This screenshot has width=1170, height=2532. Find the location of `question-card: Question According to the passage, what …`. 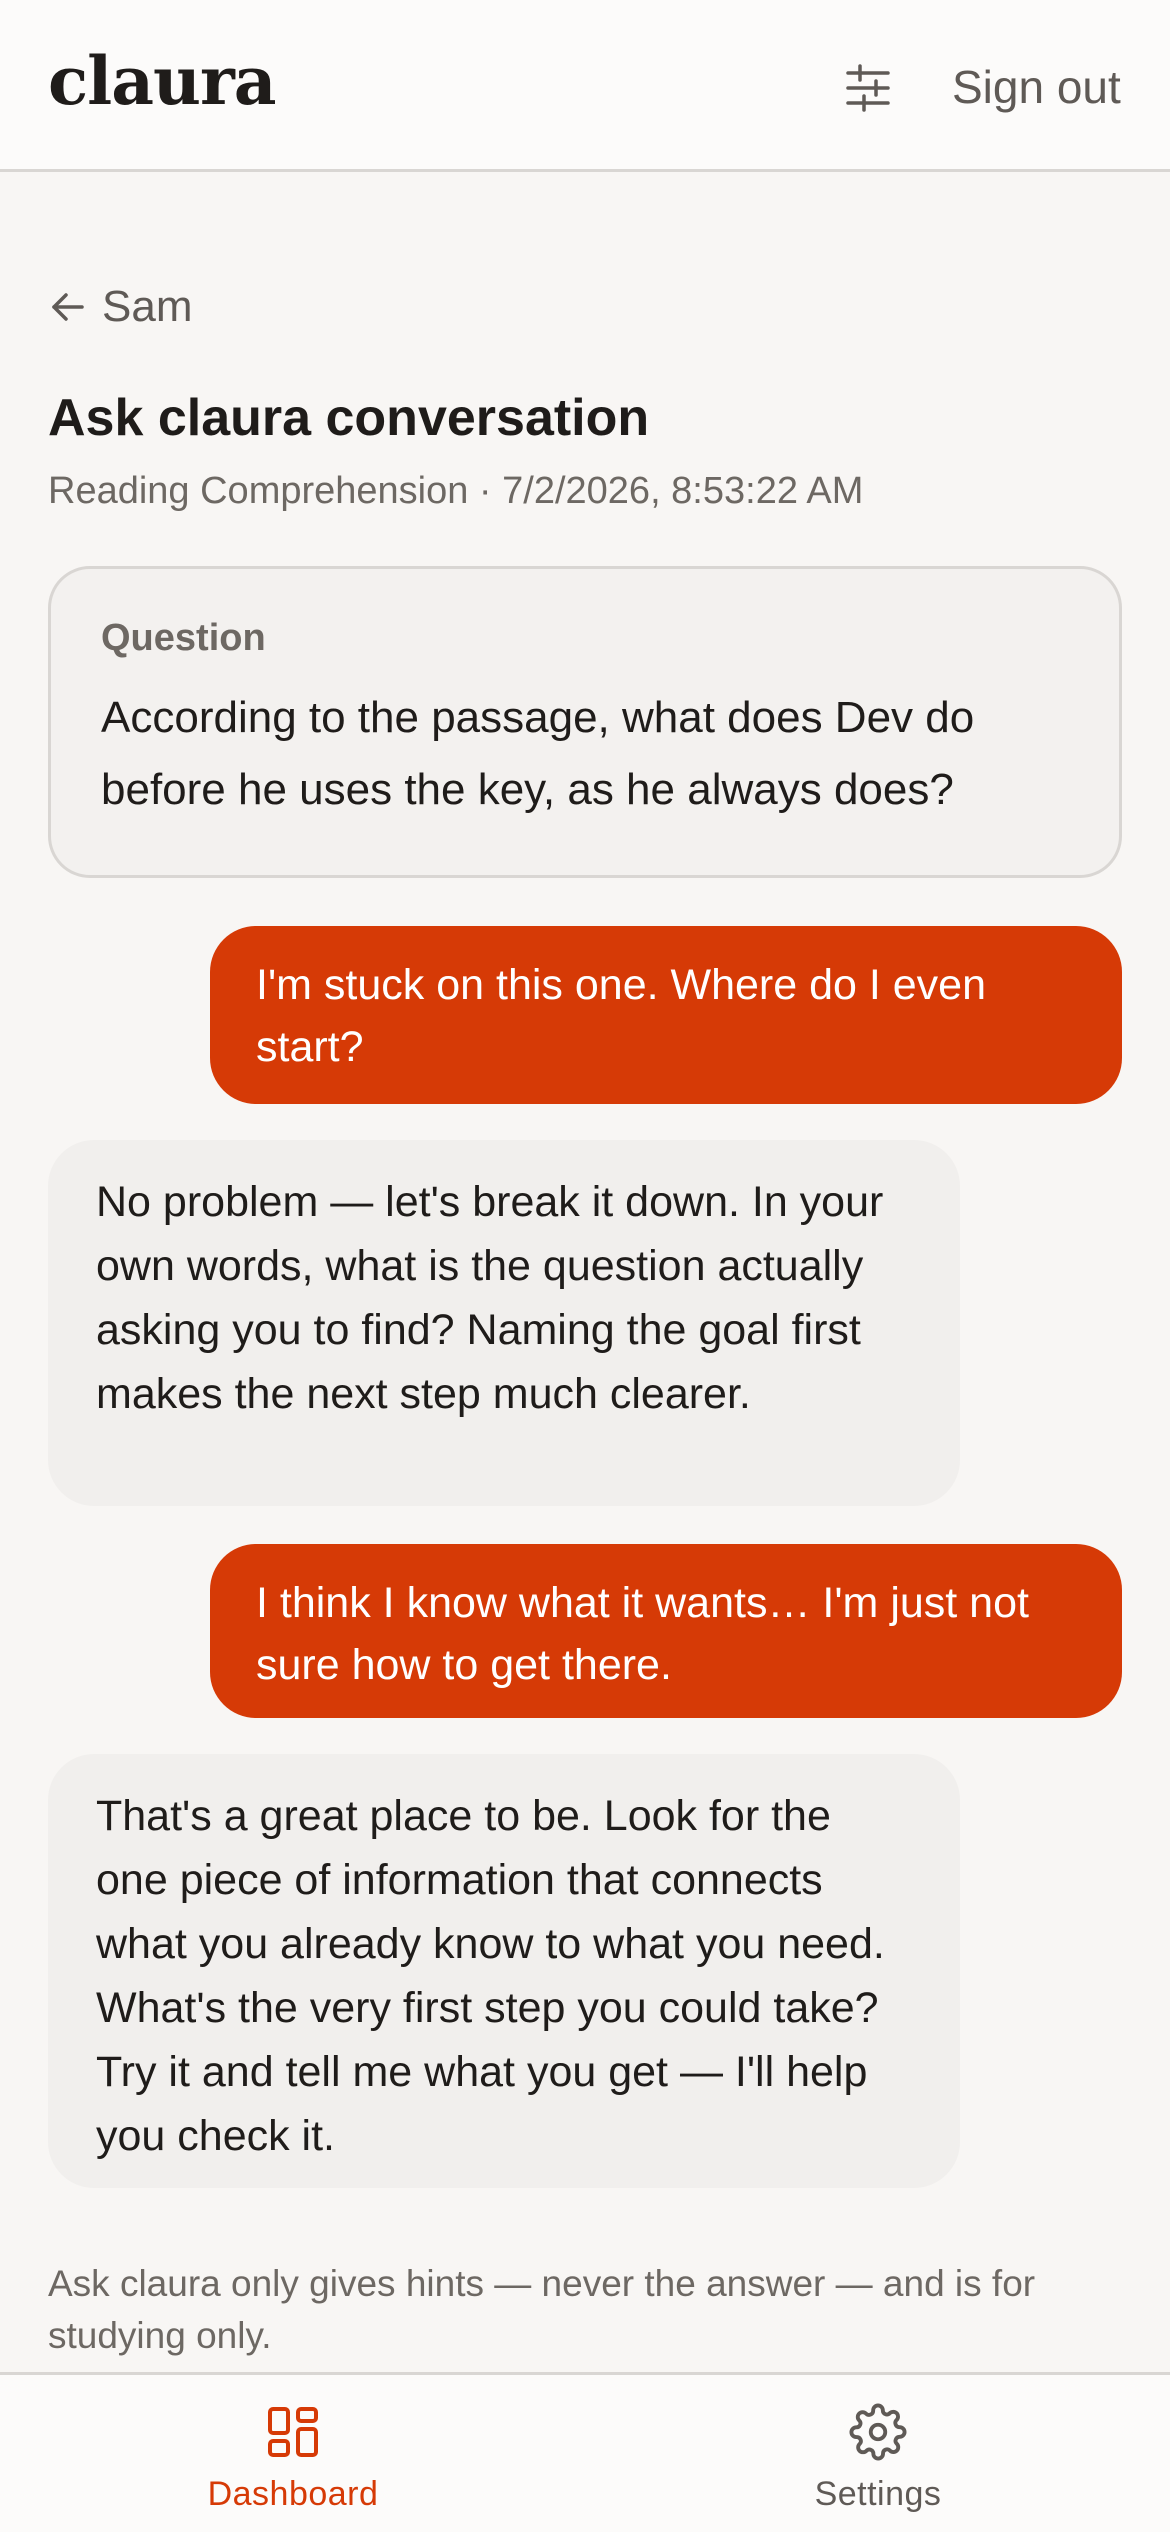

question-card: Question According to the passage, what … is located at coordinates (585, 722).